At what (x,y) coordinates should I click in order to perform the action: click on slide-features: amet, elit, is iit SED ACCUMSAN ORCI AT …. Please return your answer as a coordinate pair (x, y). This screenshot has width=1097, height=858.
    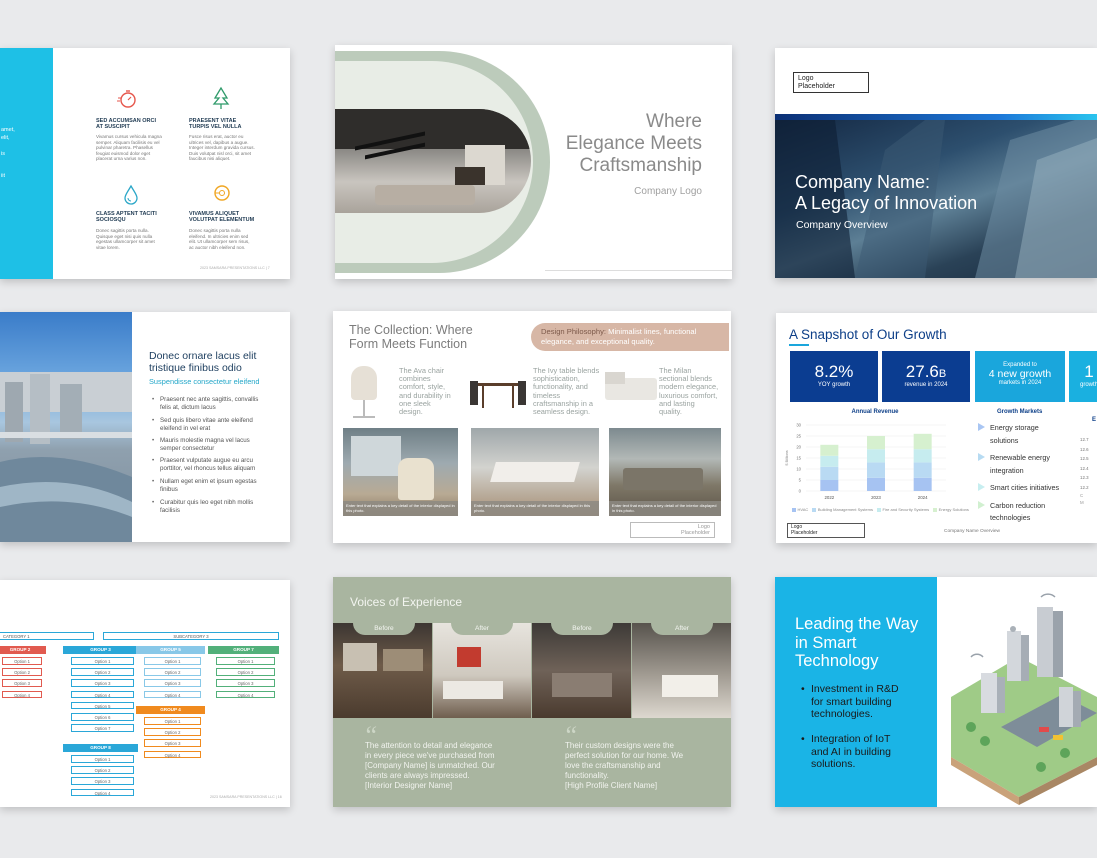
    Looking at the image, I should click on (145, 163).